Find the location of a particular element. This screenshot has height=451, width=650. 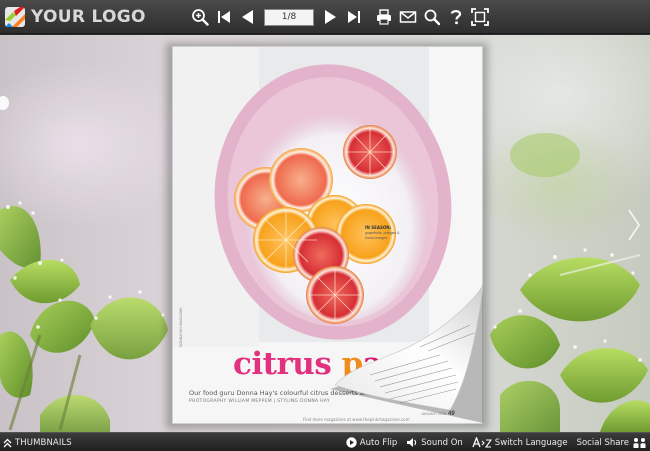

side-tab-label: IN SEASON: is located at coordinates (378, 227).